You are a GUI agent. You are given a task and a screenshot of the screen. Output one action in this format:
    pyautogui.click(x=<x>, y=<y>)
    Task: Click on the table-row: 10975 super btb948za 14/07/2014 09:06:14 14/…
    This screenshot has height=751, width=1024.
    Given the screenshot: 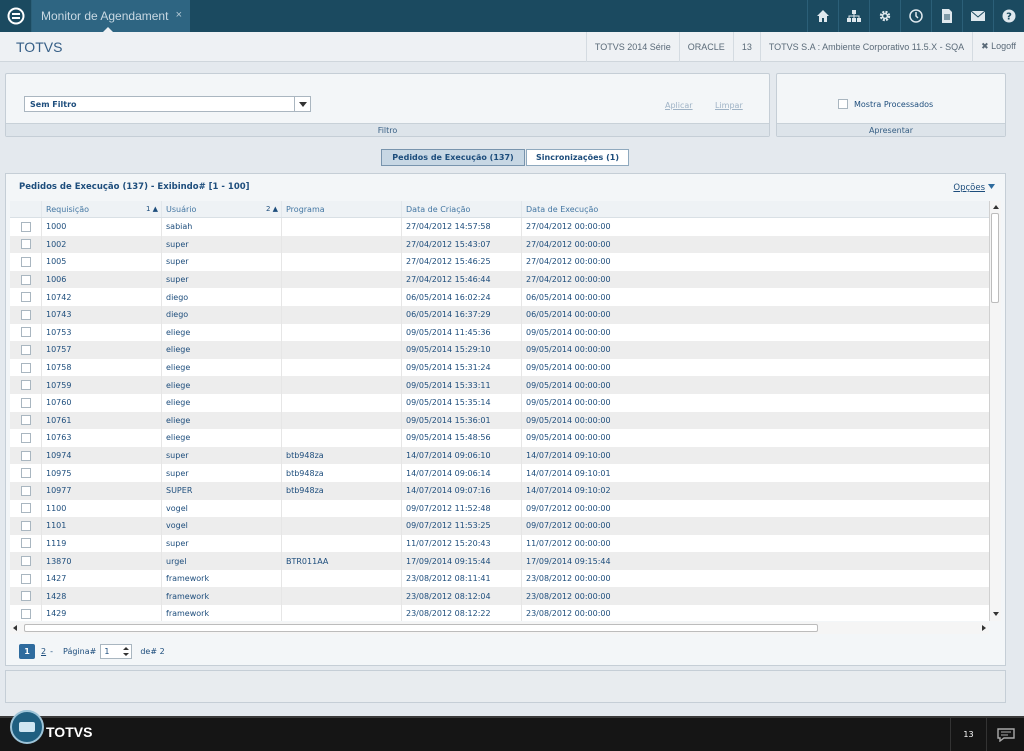 What is the action you would take?
    pyautogui.click(x=499, y=473)
    